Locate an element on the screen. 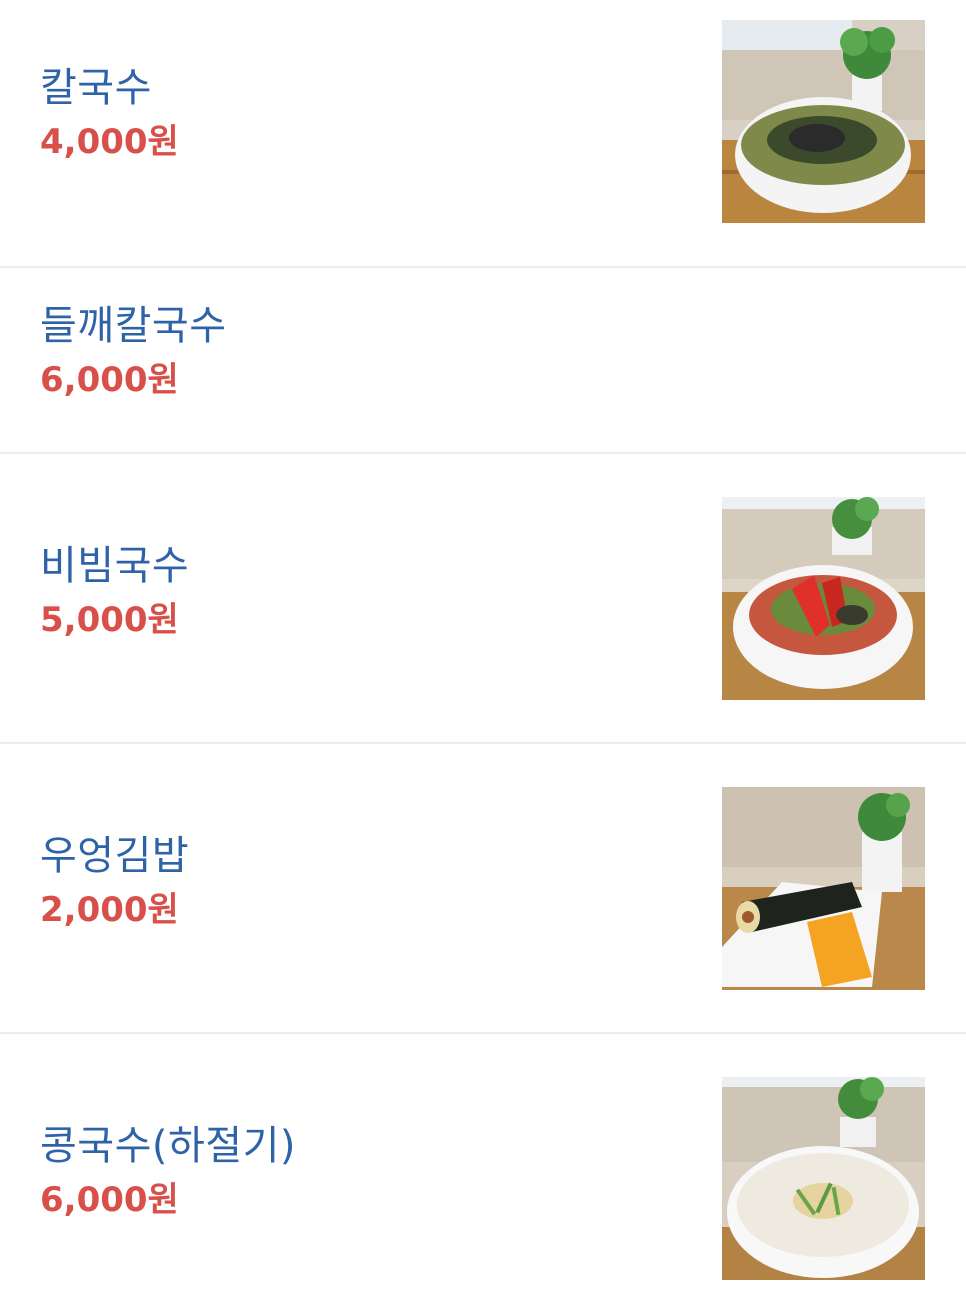  menu-item-name: 우엉김밥 is located at coordinates (115, 856).